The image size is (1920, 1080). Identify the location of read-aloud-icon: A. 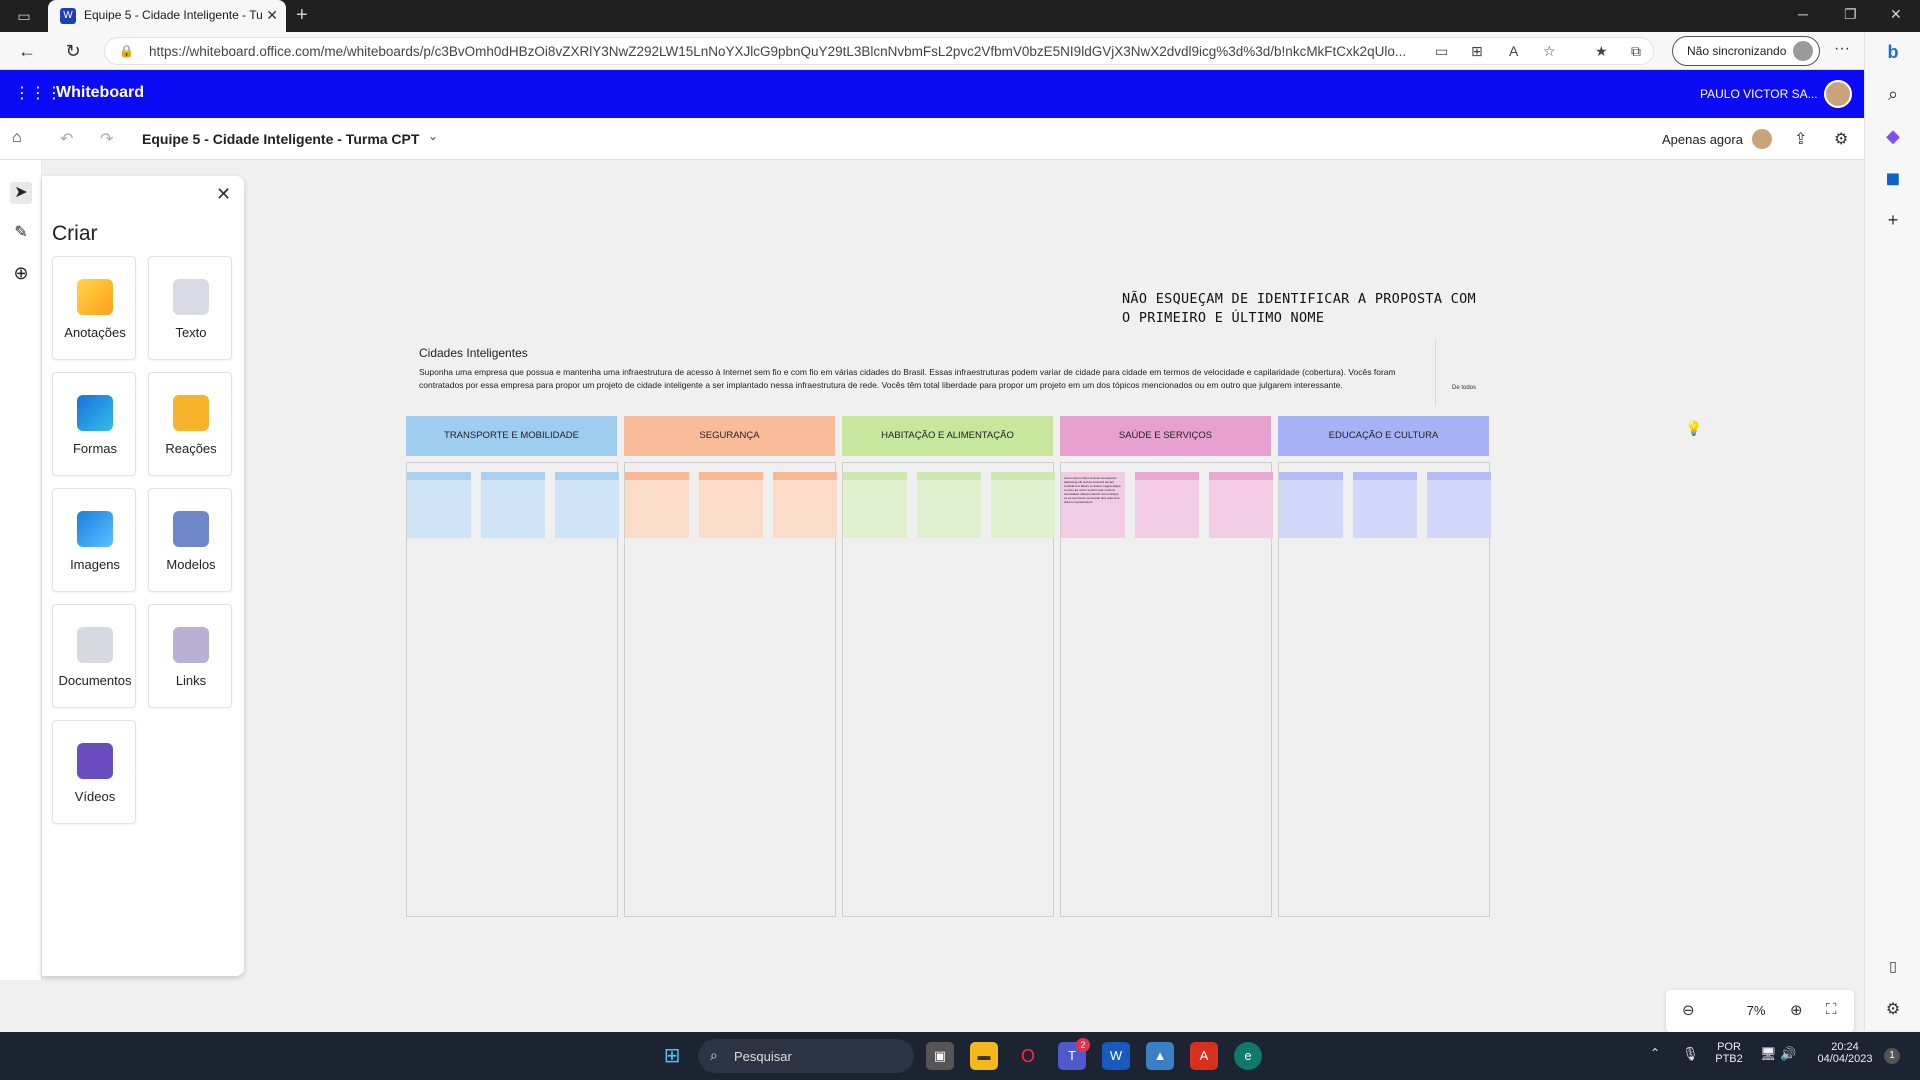
(1513, 51).